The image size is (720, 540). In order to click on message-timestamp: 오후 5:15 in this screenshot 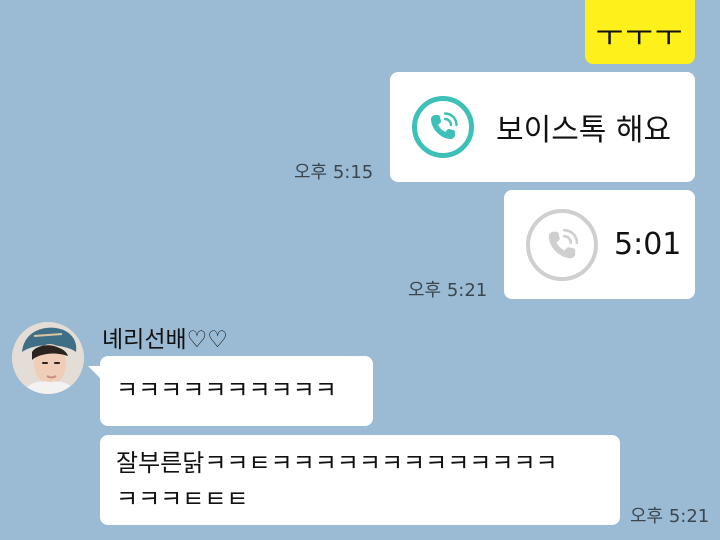, I will do `click(334, 172)`.